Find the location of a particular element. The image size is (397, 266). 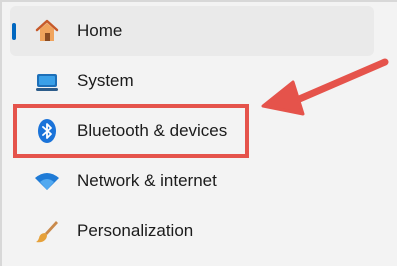

sidebar-item-label: System is located at coordinates (105, 80).